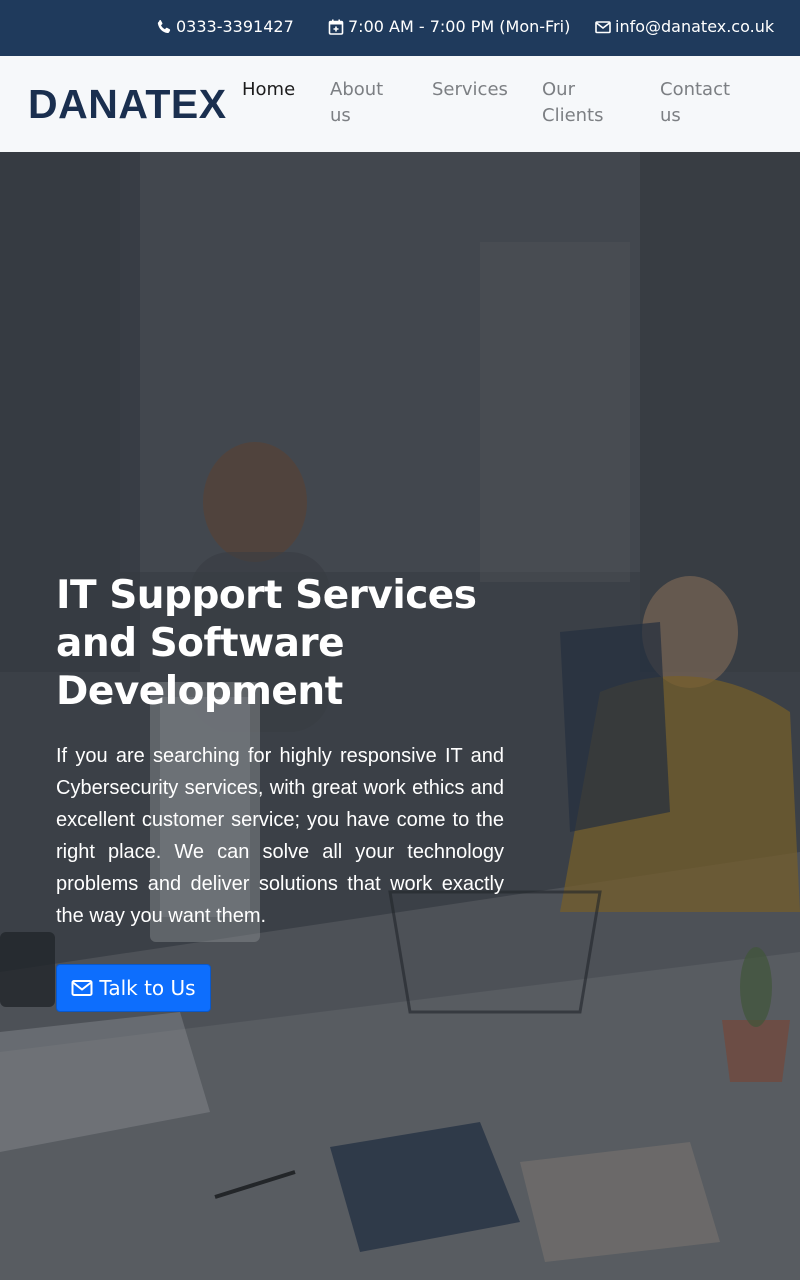 The image size is (800, 1280). What do you see at coordinates (336, 27) in the screenshot?
I see `calendar-plus-icon` at bounding box center [336, 27].